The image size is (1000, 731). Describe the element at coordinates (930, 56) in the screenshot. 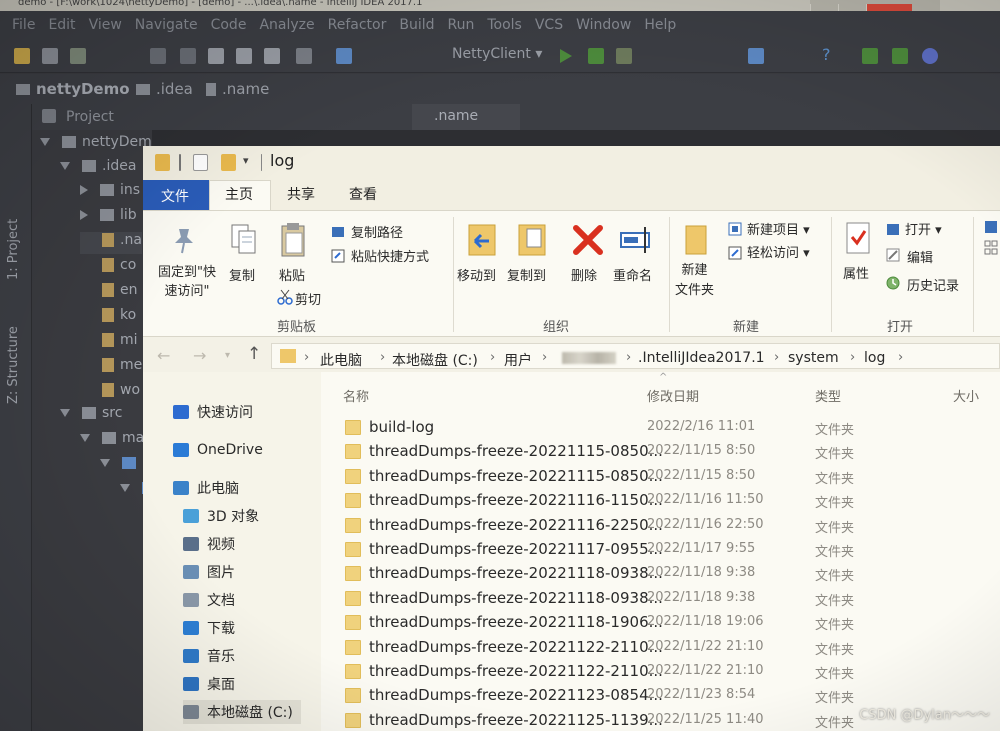

I see `settings-icon` at that location.